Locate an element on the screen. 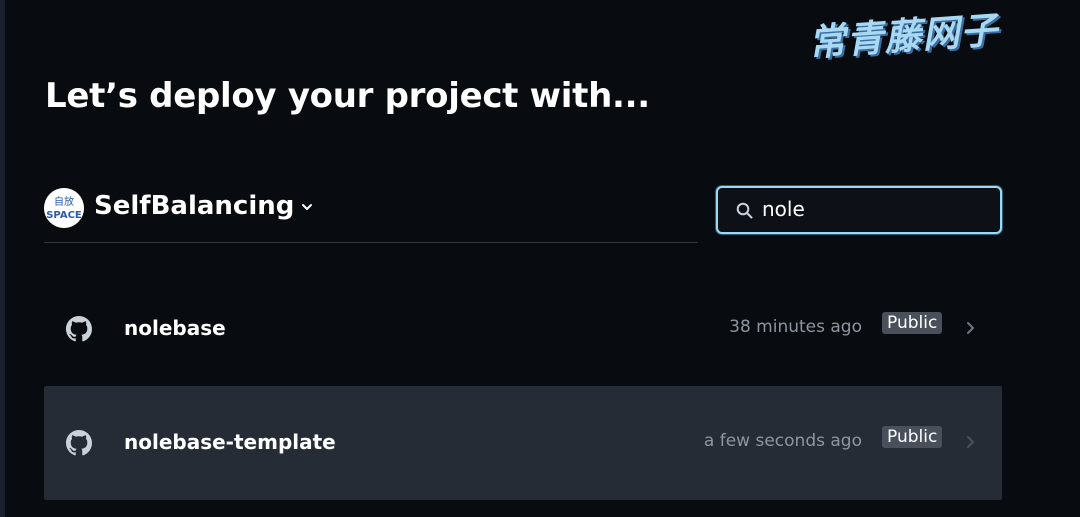 The height and width of the screenshot is (517, 1080). account-name: SelfBalancing is located at coordinates (194, 206).